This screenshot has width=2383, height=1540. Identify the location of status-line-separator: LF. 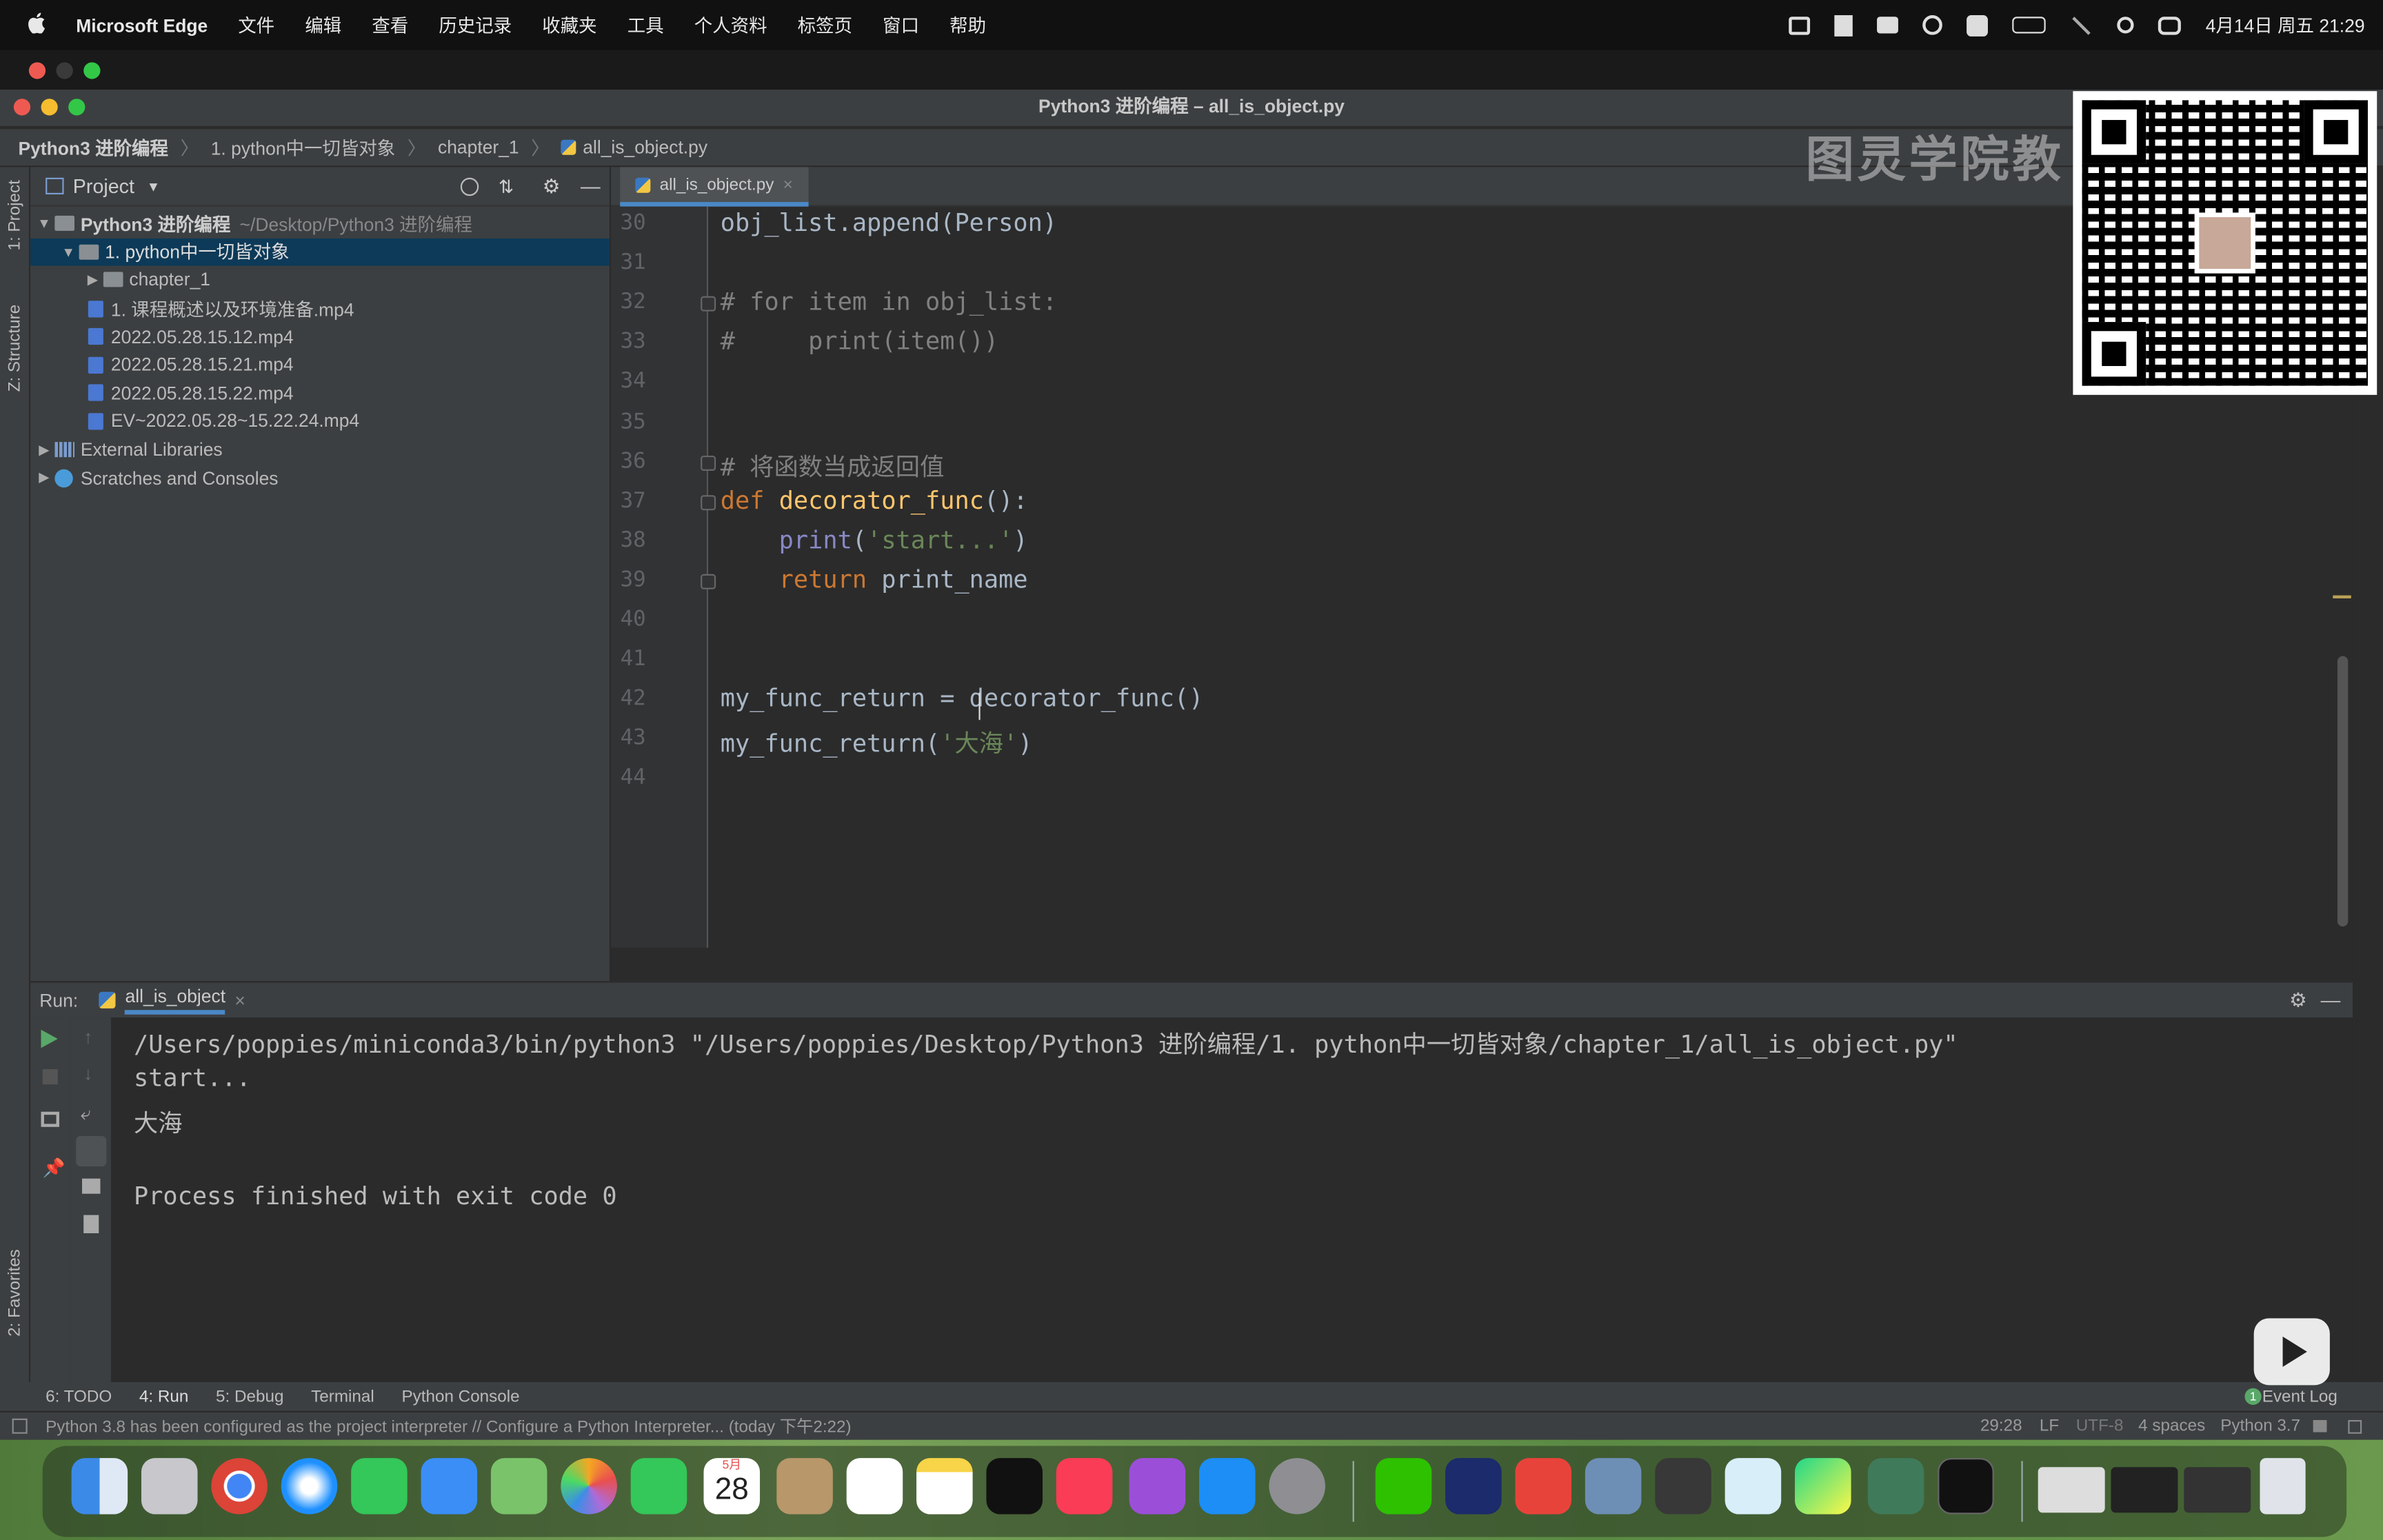
(2049, 1426).